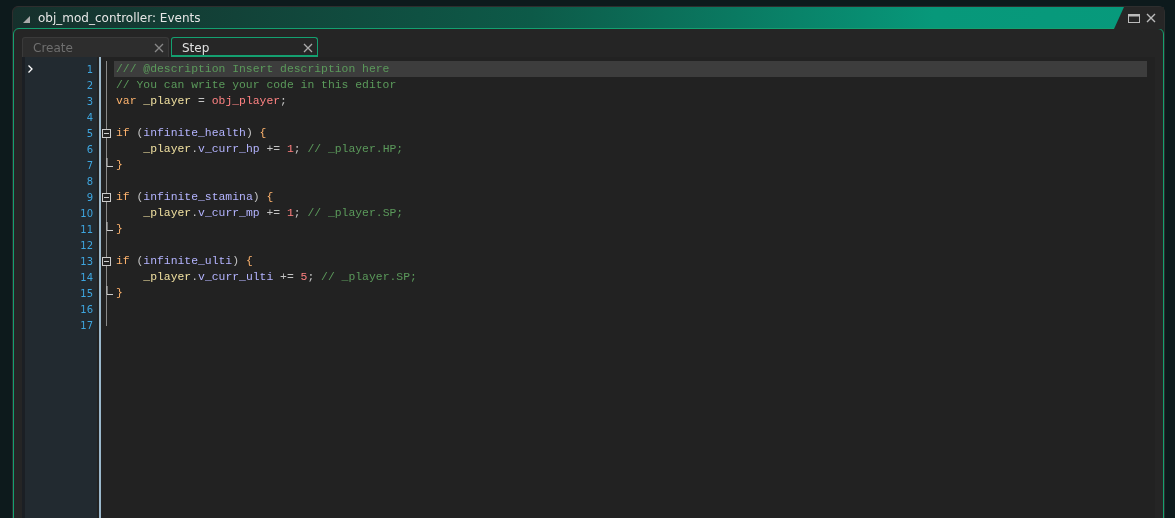  Describe the element at coordinates (244, 47) in the screenshot. I see `tab: Step` at that location.